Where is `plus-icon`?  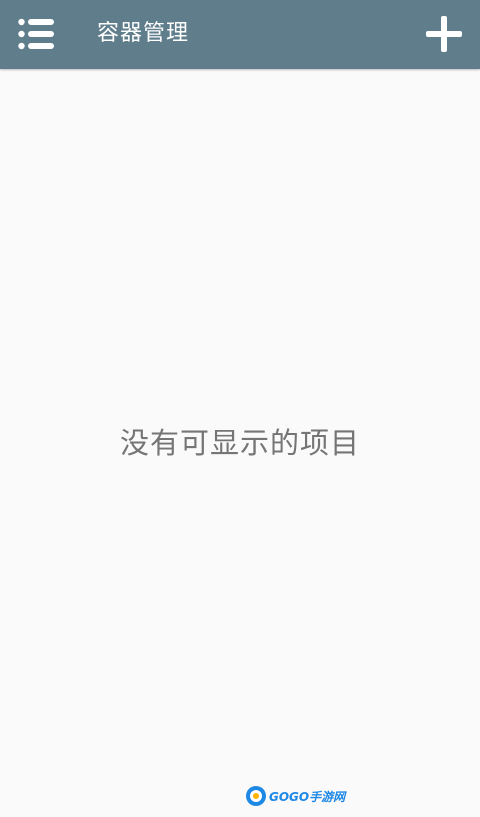 plus-icon is located at coordinates (444, 34).